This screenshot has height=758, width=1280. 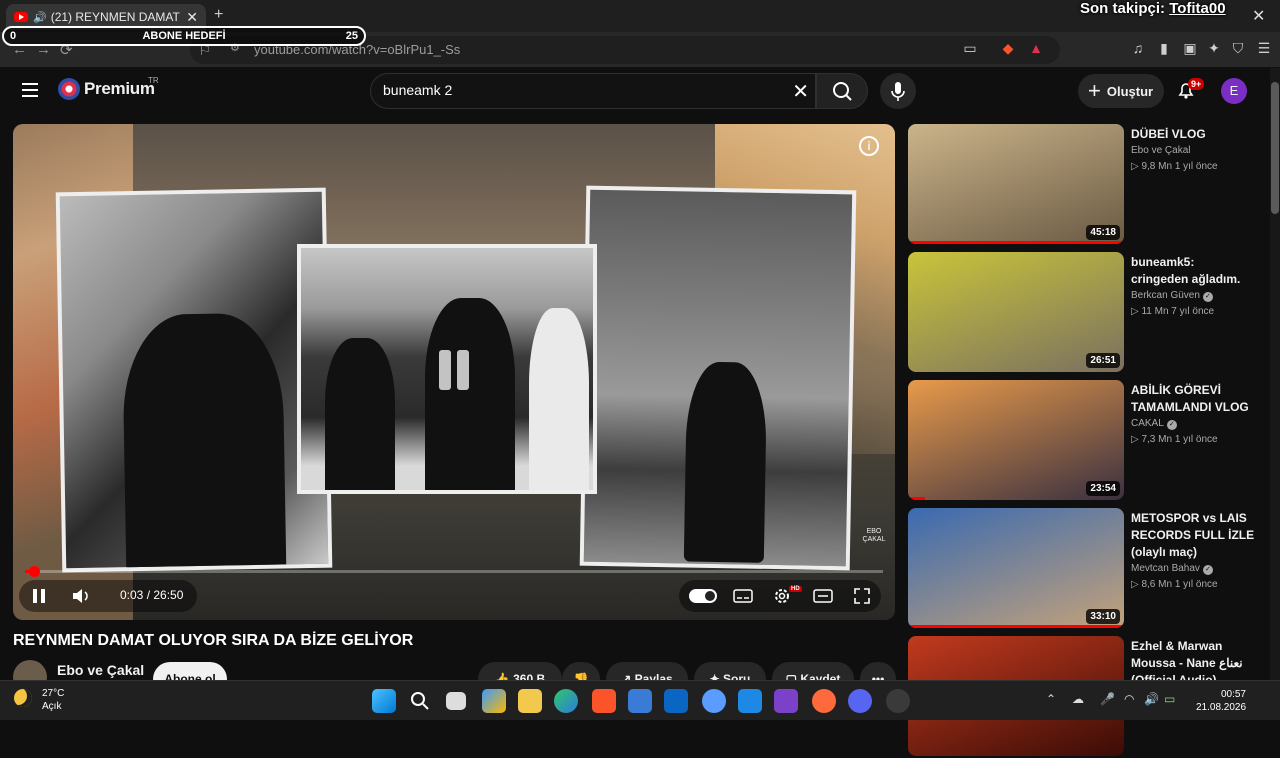 I want to click on brave-shields-icon: ◆, so click(x=1008, y=48).